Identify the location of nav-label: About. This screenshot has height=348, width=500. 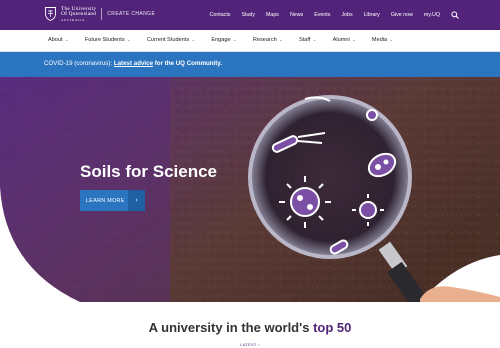
(55, 40).